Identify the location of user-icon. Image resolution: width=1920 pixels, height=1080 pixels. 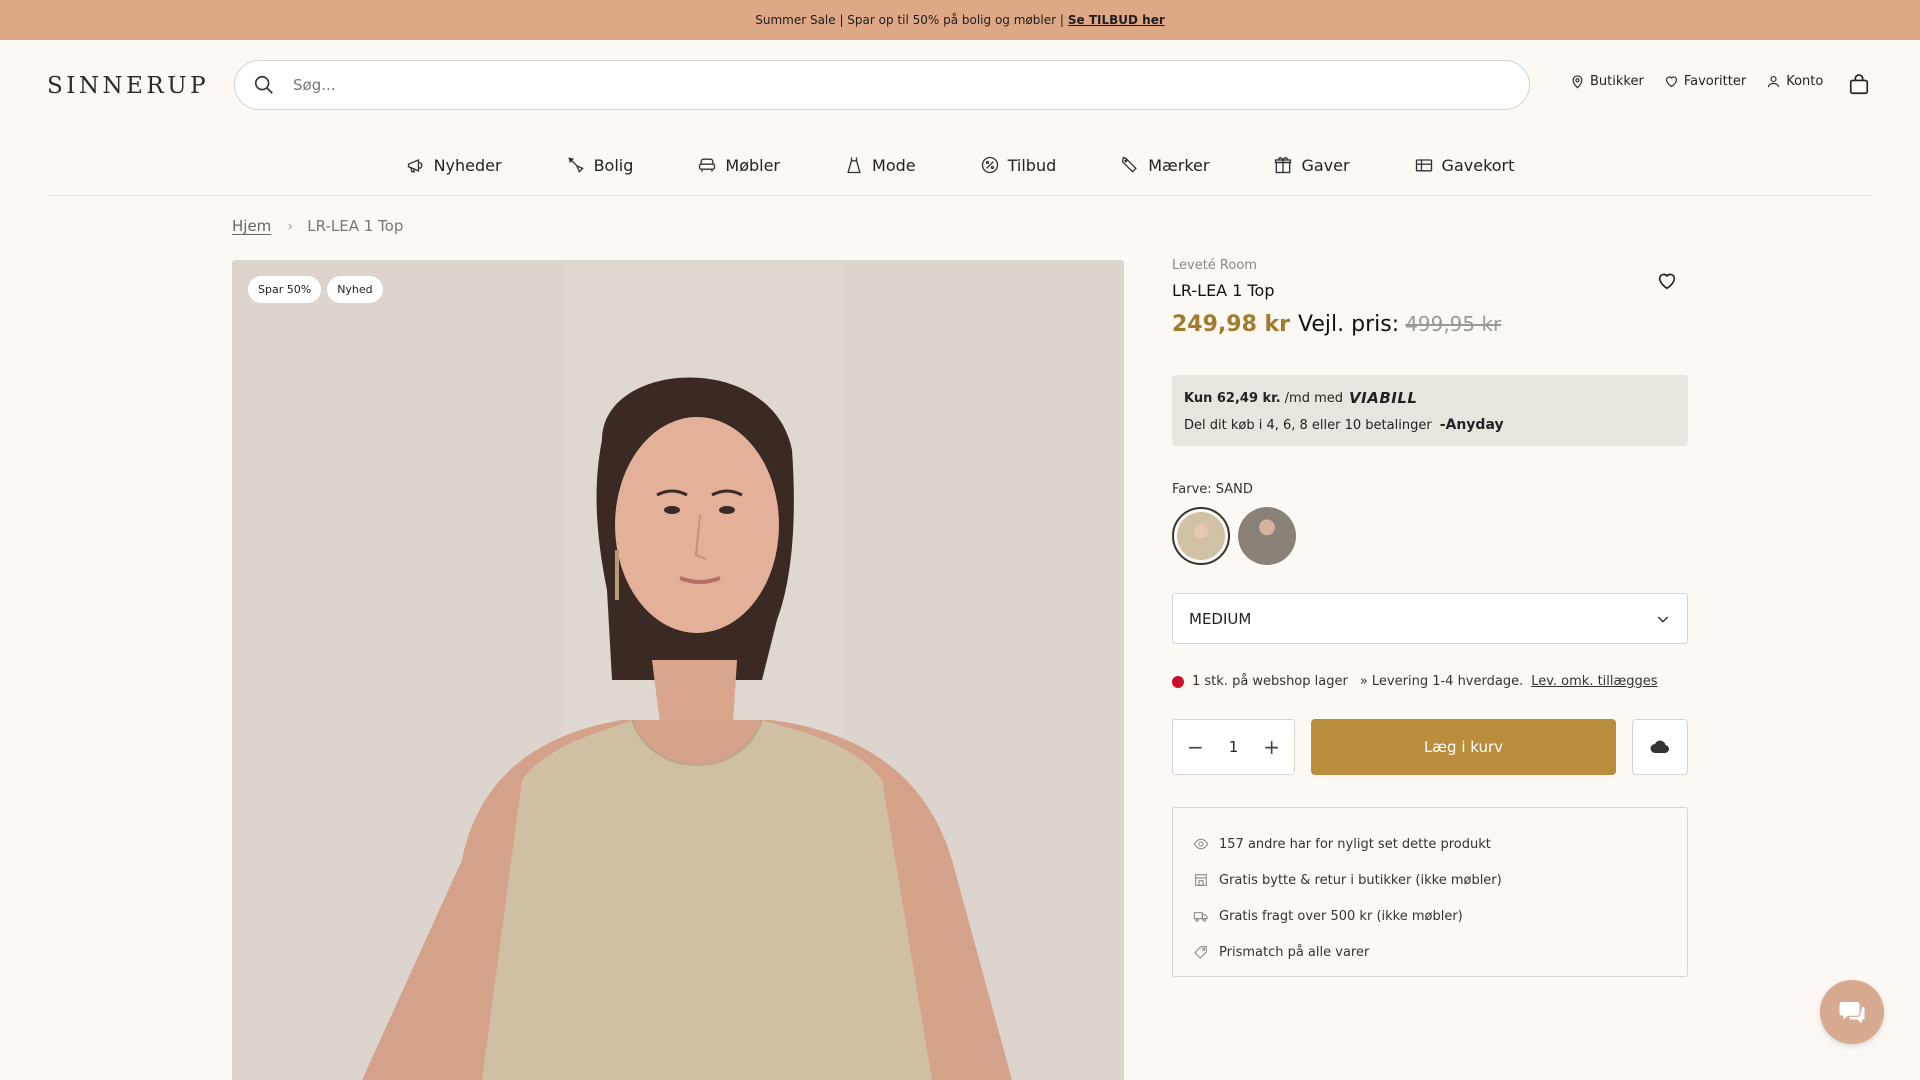
(1774, 81).